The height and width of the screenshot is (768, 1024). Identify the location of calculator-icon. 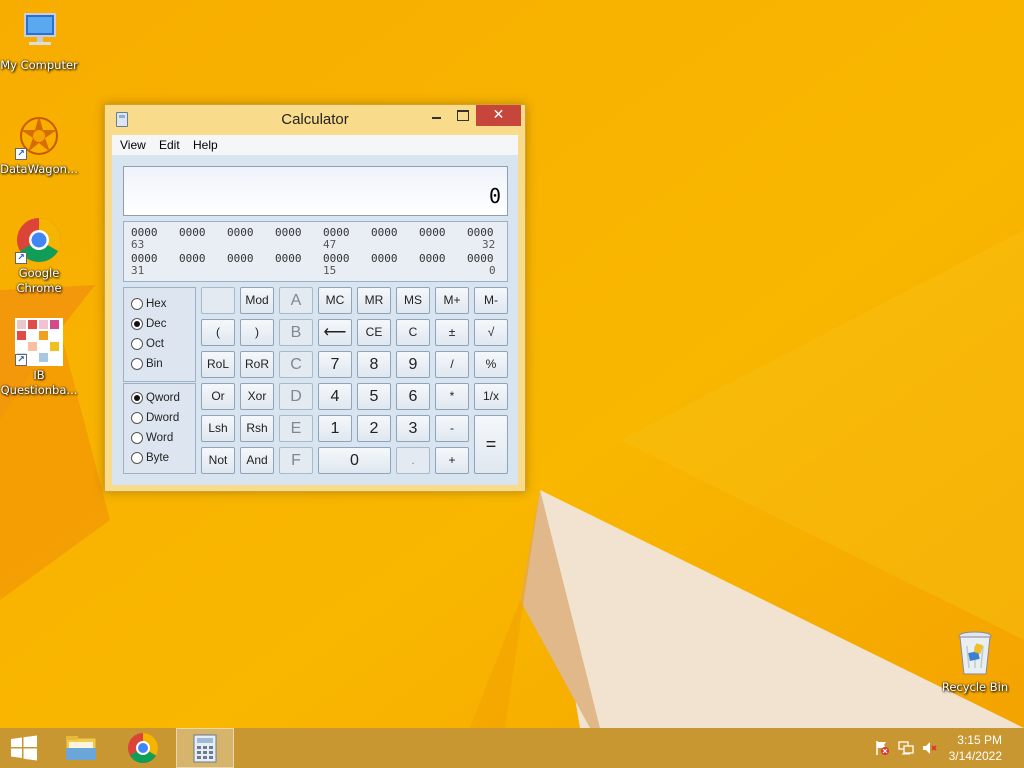
(205, 748).